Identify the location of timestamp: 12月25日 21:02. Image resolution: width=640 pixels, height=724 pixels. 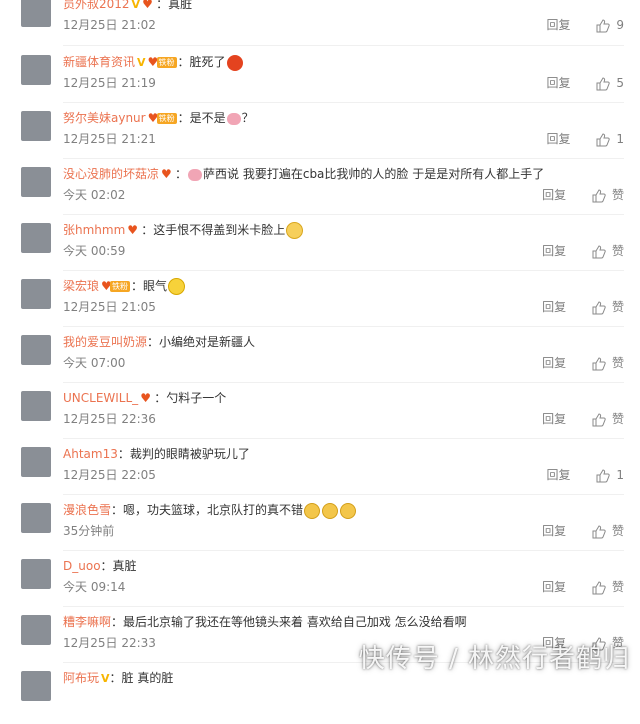
(109, 25).